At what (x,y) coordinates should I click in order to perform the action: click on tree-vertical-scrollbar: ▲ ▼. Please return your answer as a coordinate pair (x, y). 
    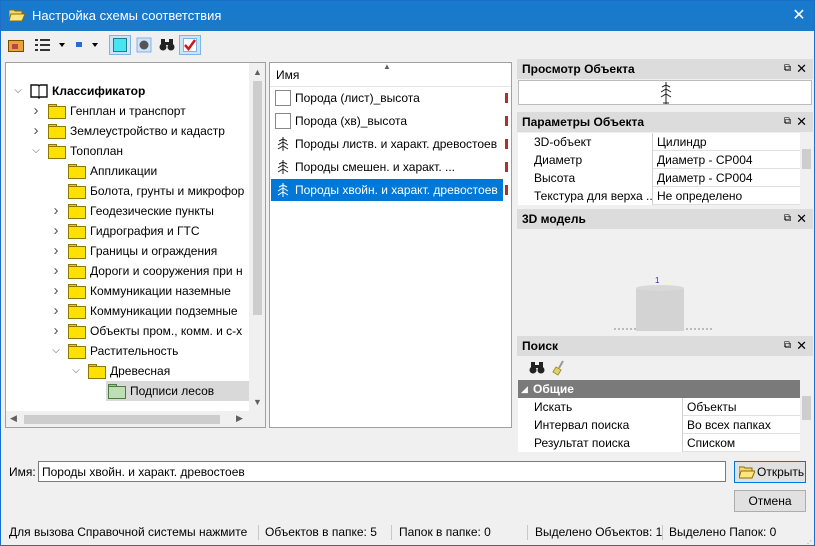
    Looking at the image, I should click on (257, 237).